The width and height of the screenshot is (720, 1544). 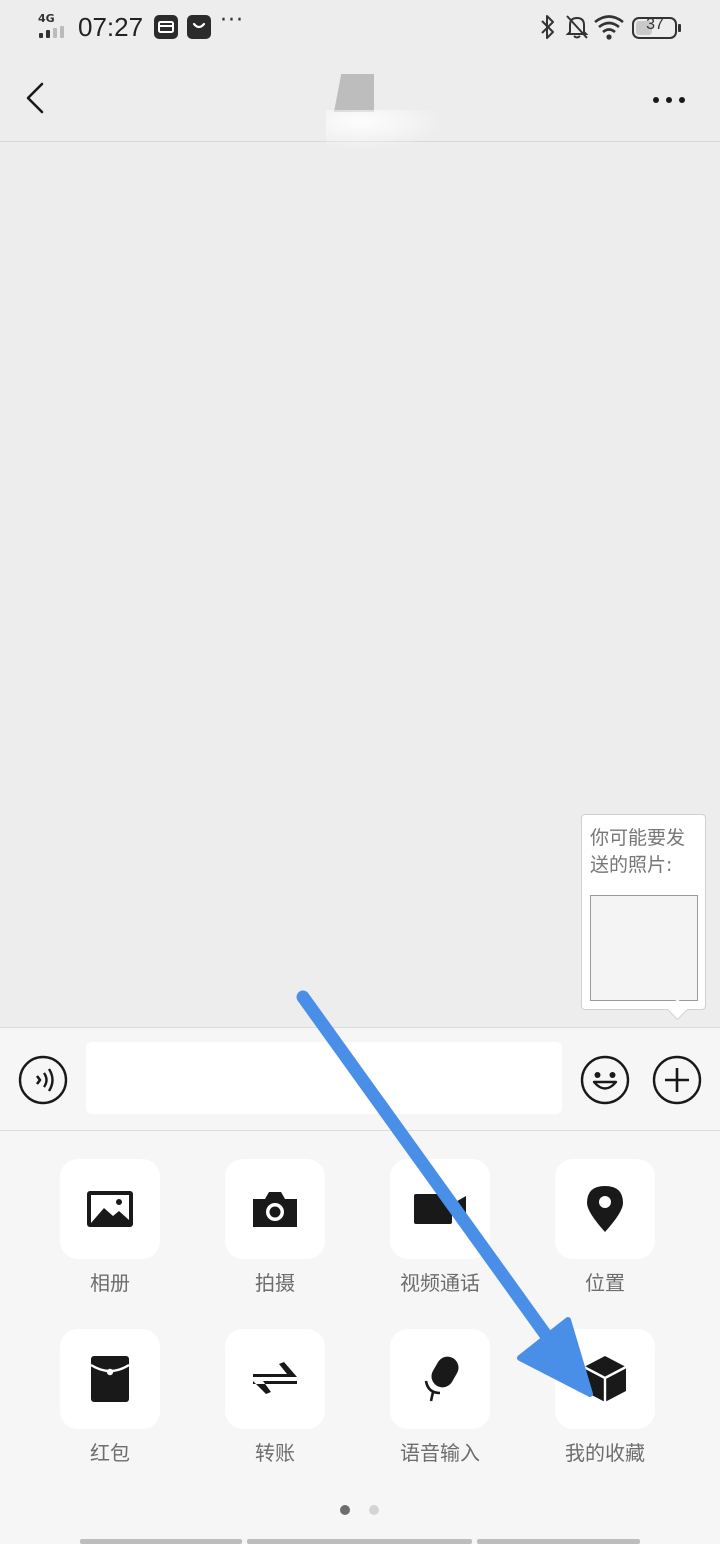 I want to click on more-horizontal-icon, so click(x=670, y=100).